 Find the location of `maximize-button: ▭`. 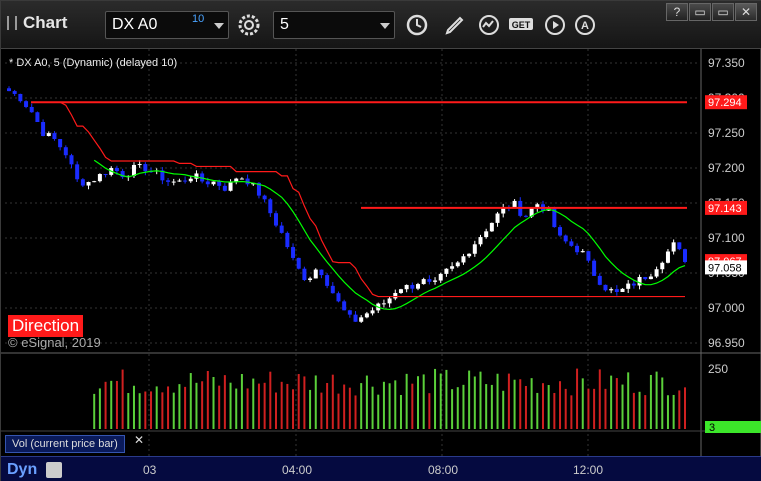

maximize-button: ▭ is located at coordinates (723, 12).